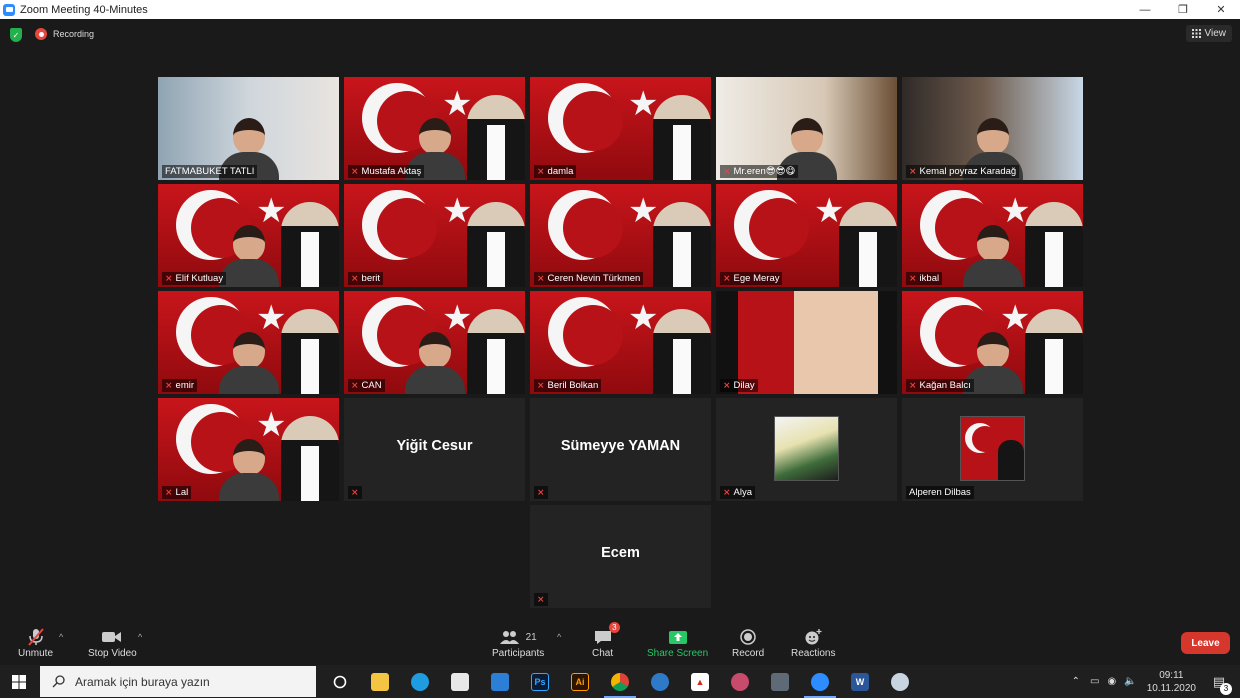  I want to click on windows-start-button, so click(19, 681).